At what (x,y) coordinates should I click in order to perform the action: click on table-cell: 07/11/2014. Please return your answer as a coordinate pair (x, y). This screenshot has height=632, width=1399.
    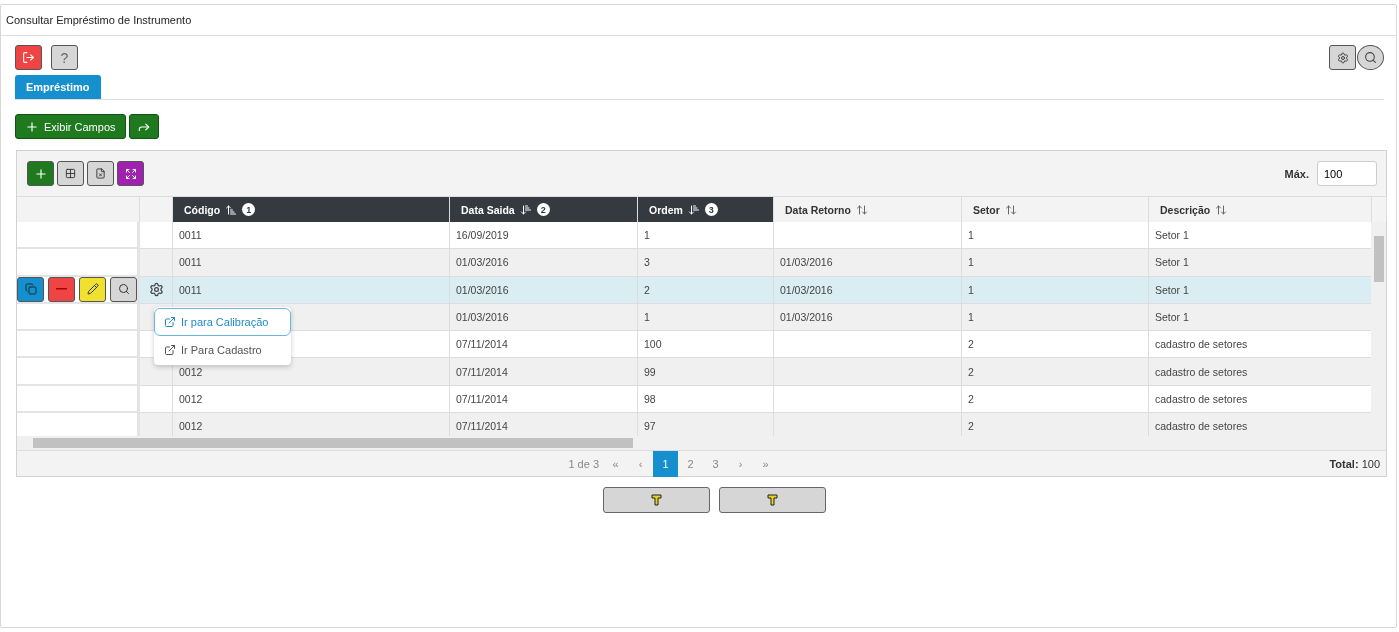
    Looking at the image, I should click on (544, 372).